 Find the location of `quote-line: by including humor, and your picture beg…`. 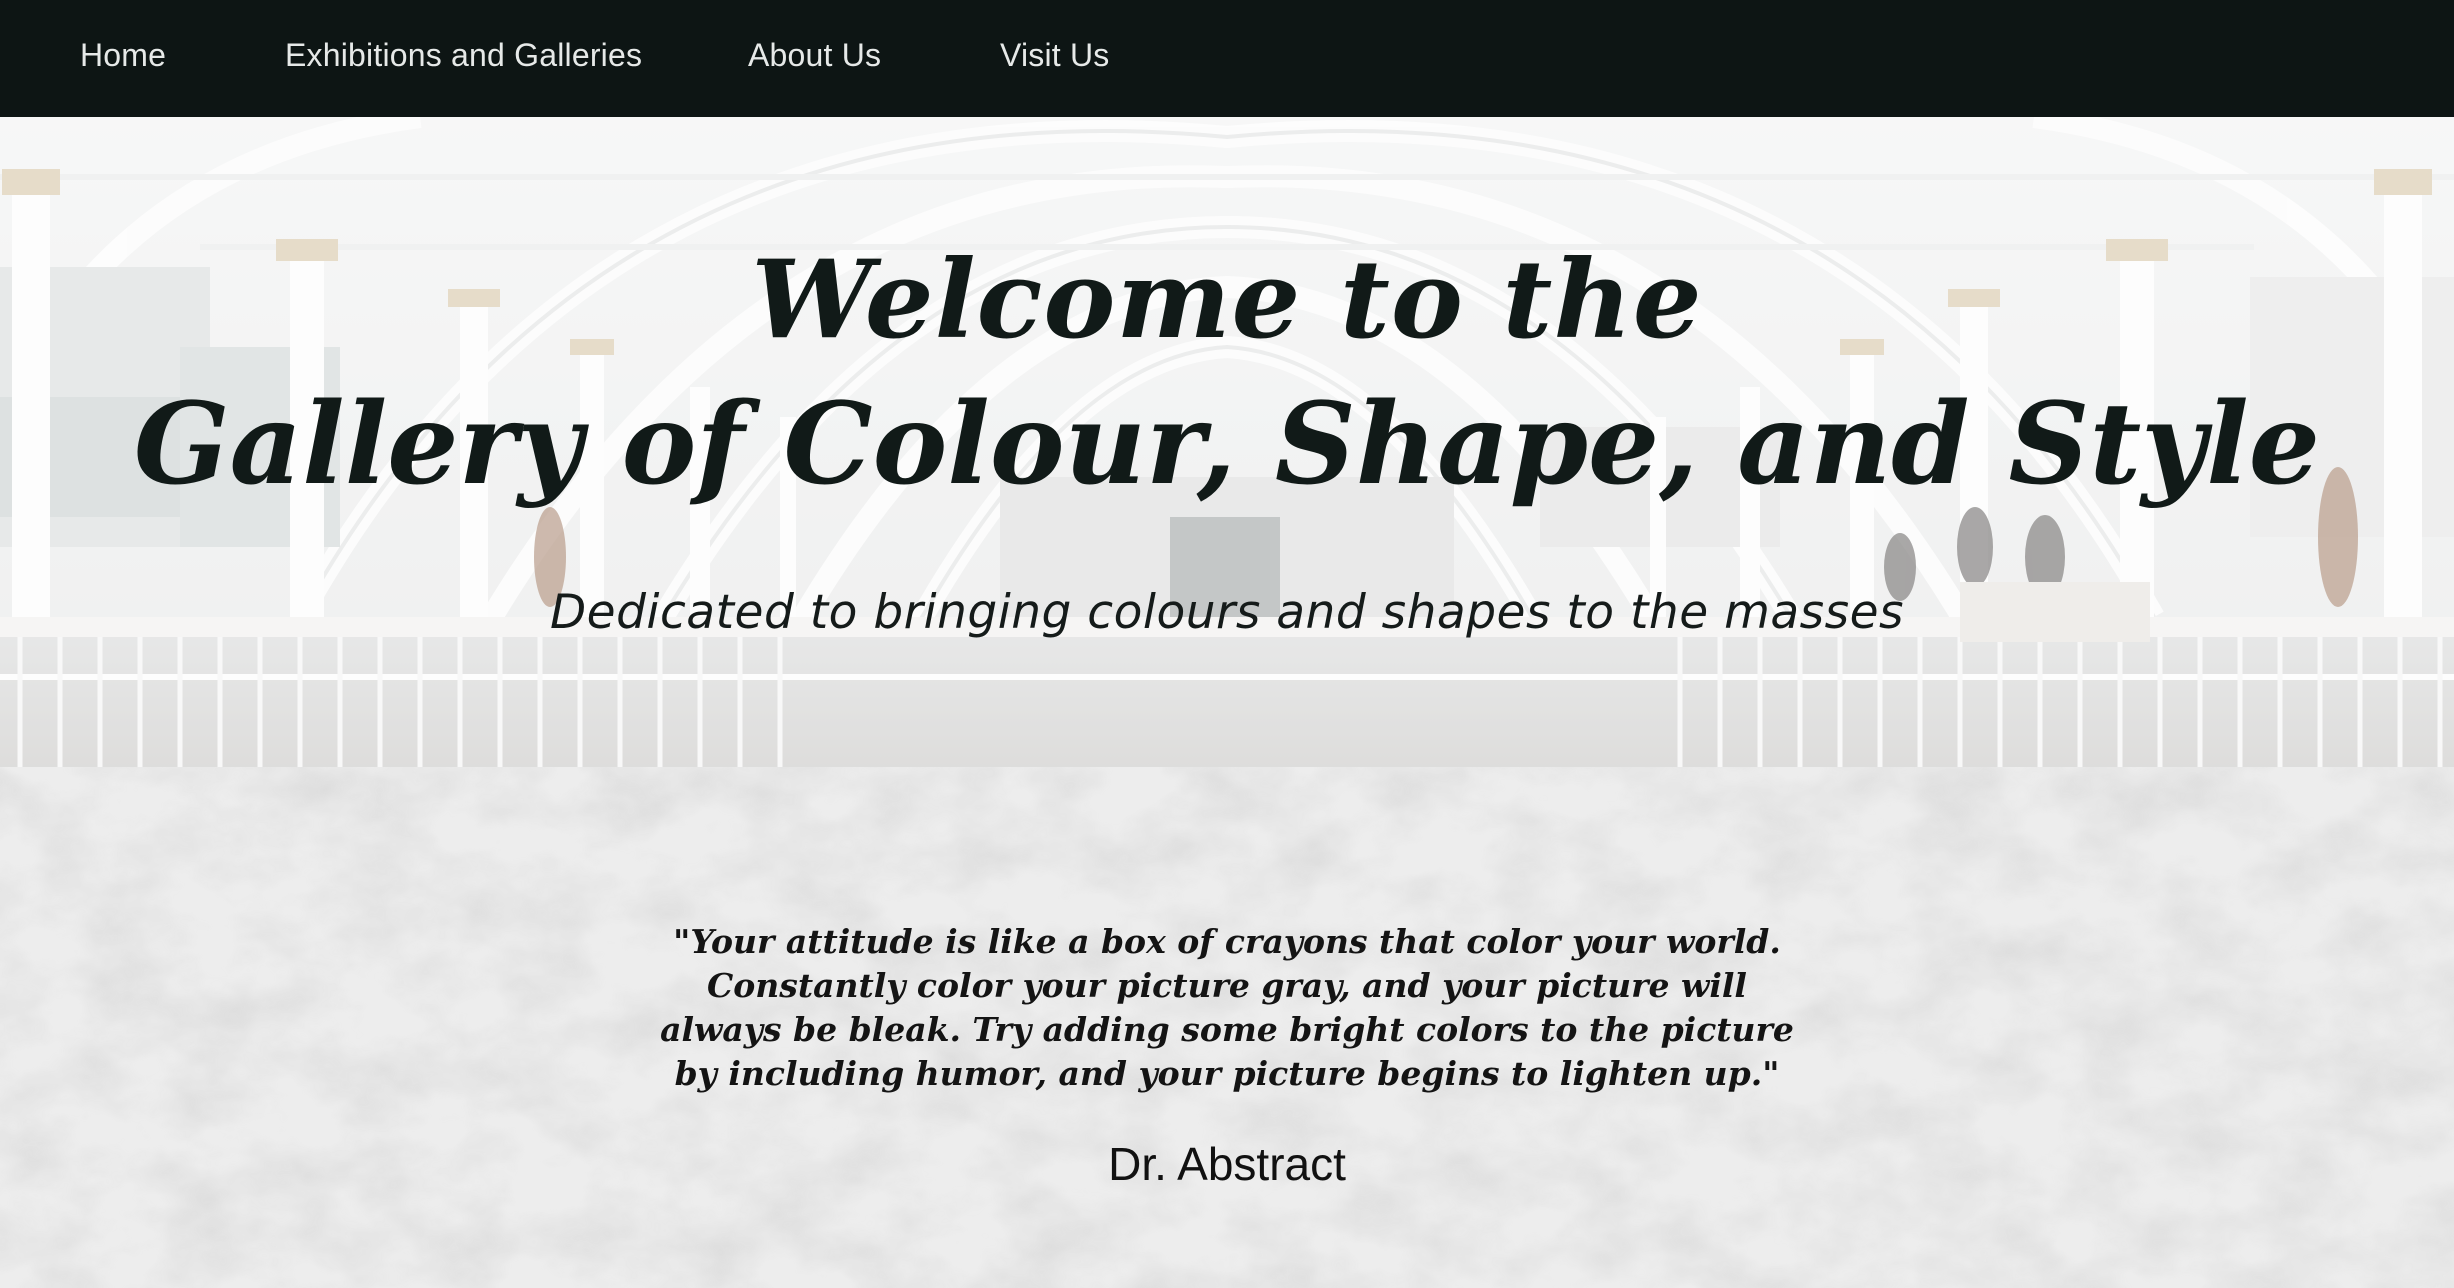

quote-line: by including humor, and your picture beg… is located at coordinates (1227, 1073).